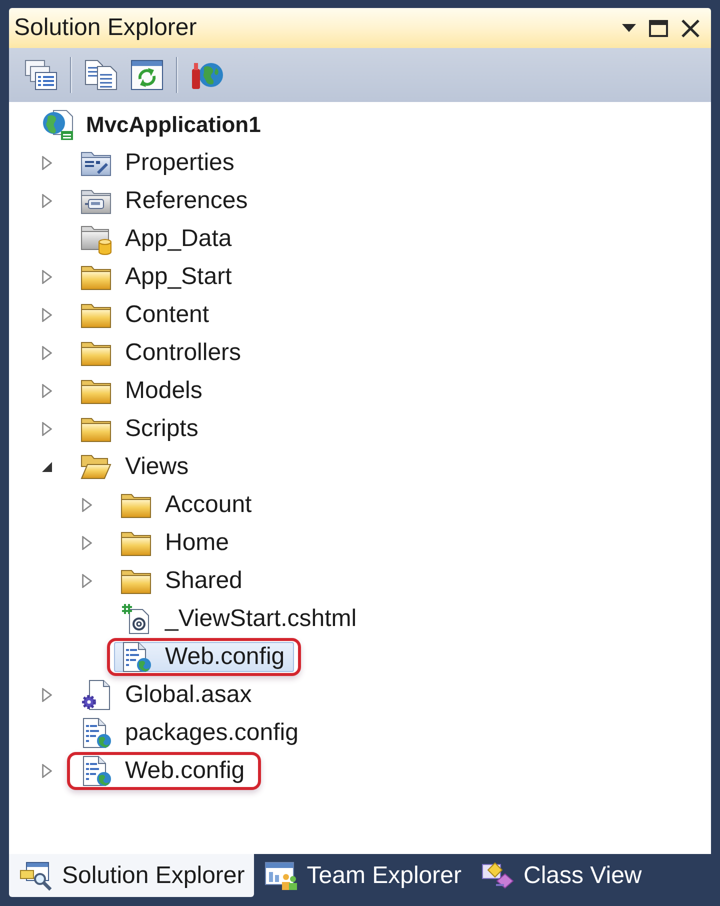 This screenshot has width=720, height=906. What do you see at coordinates (240, 619) in the screenshot?
I see `tree-item: _ViewStart.cshtml` at bounding box center [240, 619].